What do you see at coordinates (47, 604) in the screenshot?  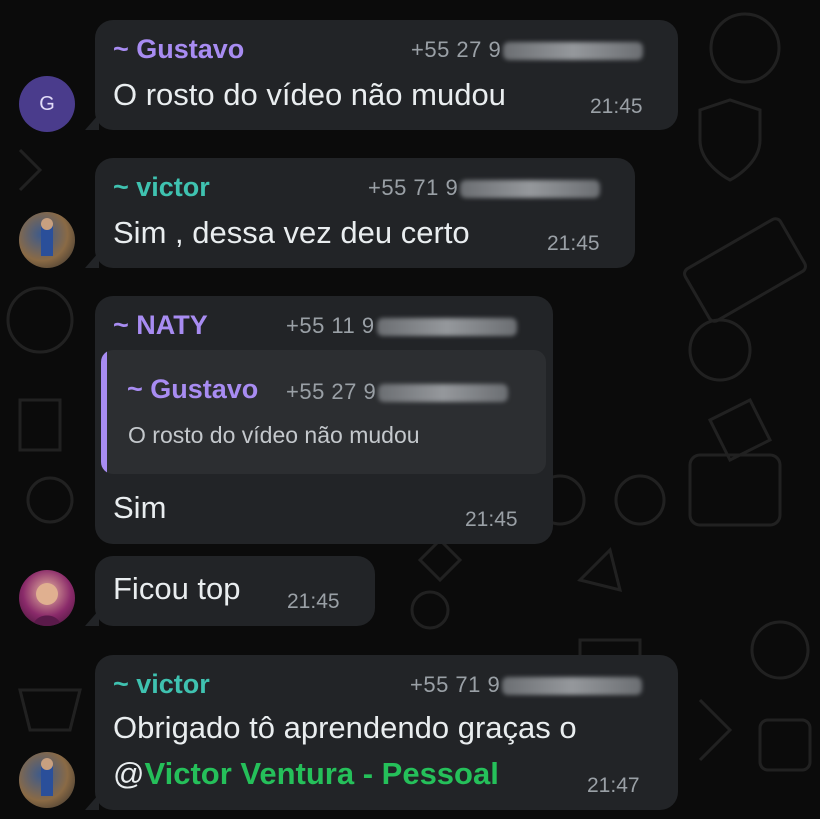 I see `naty-photo-icon` at bounding box center [47, 604].